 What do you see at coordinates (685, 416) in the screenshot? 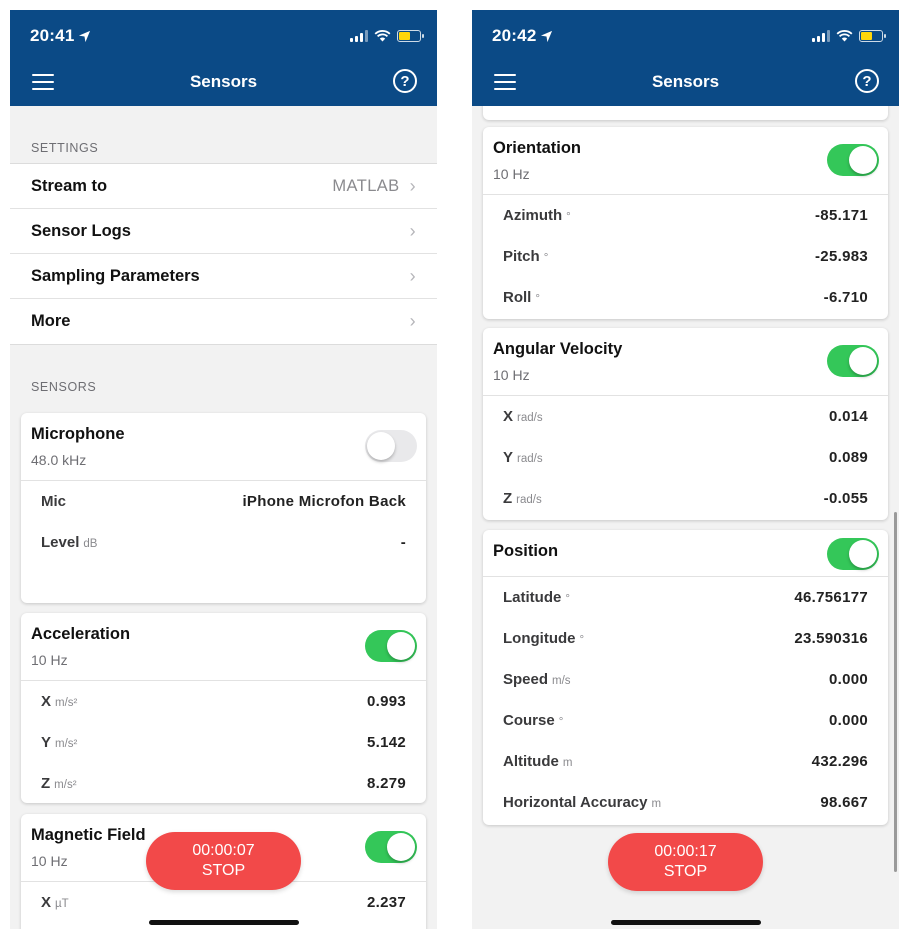
I see `sensor-value-row: Xrad/s 0.014` at bounding box center [685, 416].